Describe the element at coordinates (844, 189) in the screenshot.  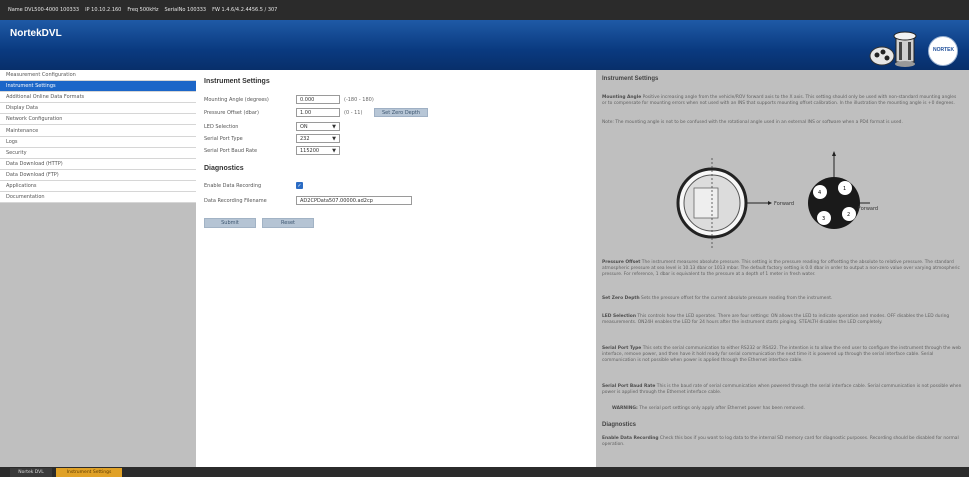
I see `beam-1-label: 1` at that location.